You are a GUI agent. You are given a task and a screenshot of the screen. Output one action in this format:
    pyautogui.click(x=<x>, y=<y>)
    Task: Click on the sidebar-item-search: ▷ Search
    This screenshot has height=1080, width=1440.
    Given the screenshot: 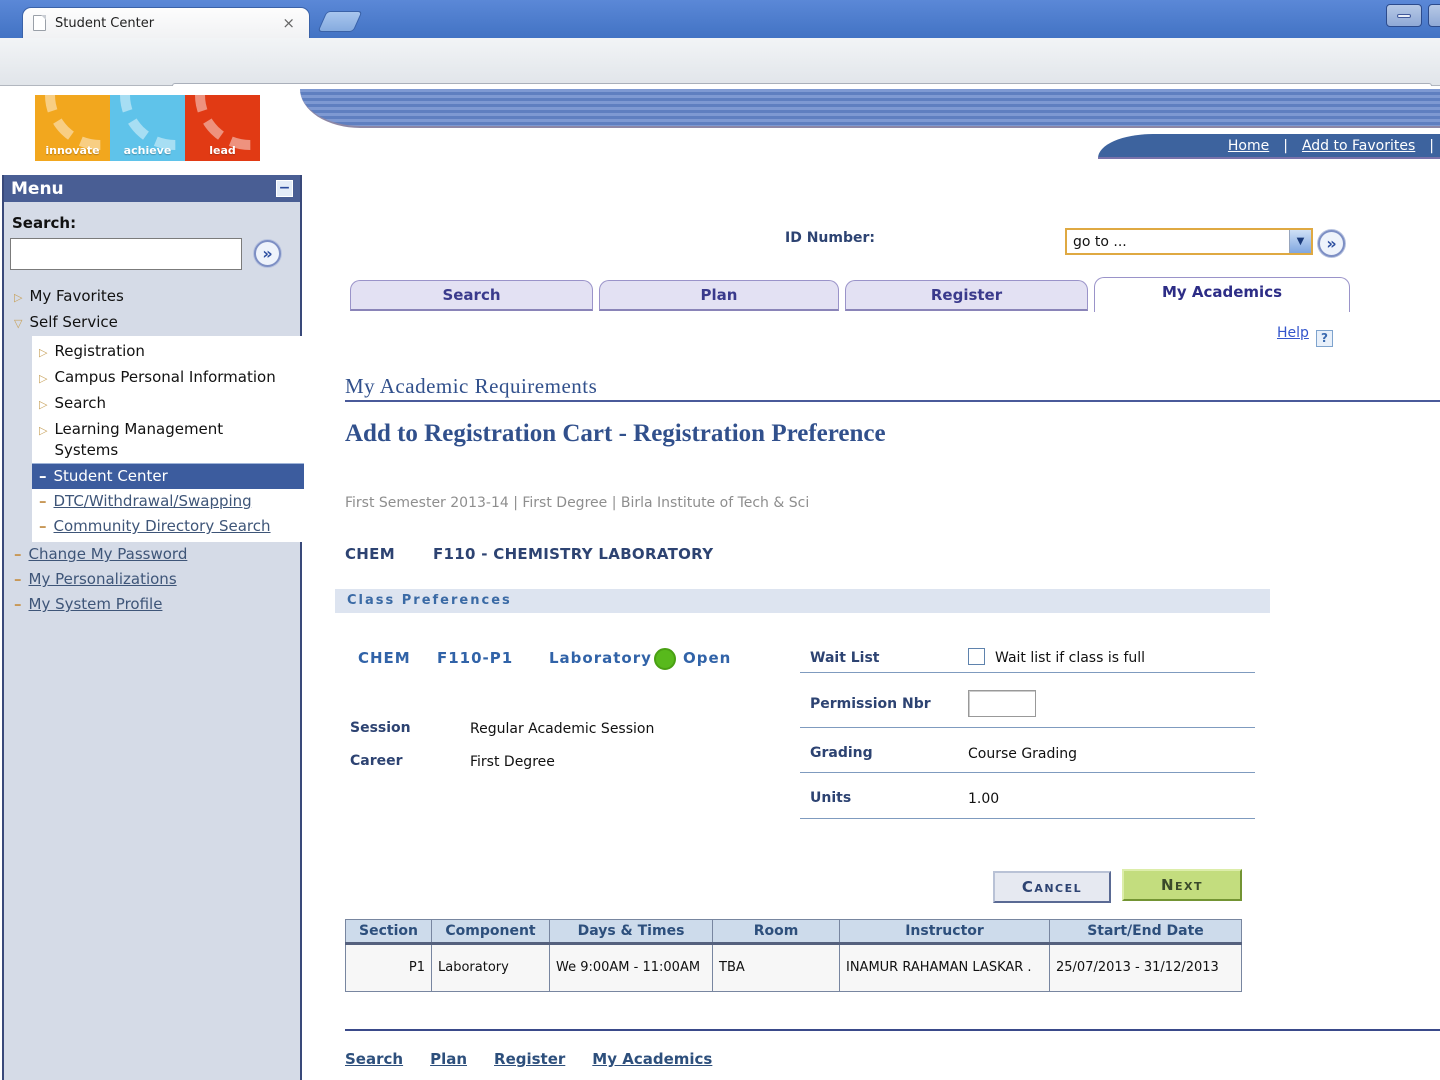 What is the action you would take?
    pyautogui.click(x=168, y=404)
    